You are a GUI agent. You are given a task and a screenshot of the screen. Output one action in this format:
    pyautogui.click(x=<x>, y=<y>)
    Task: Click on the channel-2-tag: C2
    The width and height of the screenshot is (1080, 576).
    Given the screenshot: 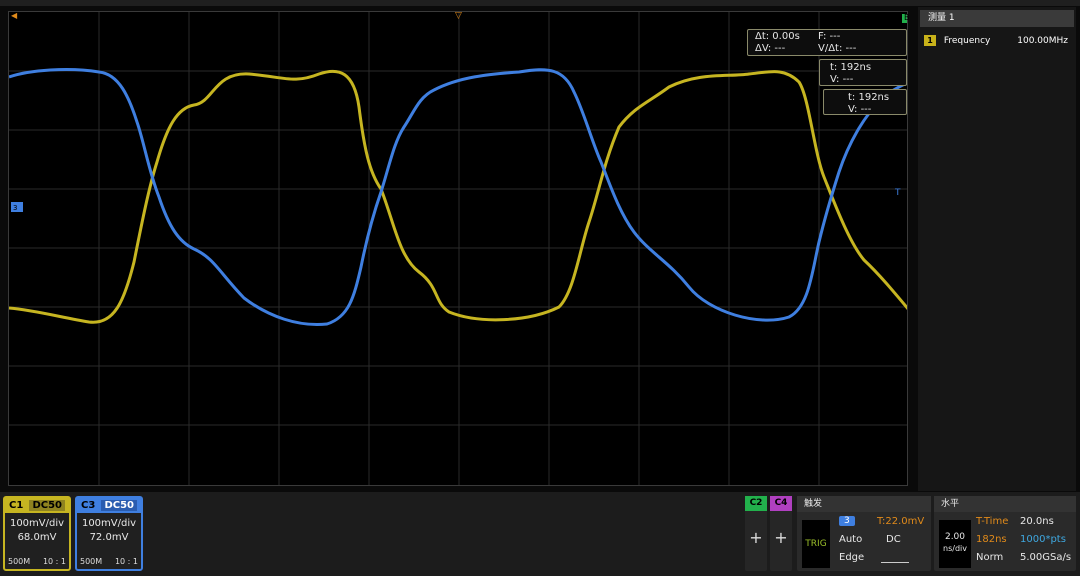 What is the action you would take?
    pyautogui.click(x=756, y=503)
    